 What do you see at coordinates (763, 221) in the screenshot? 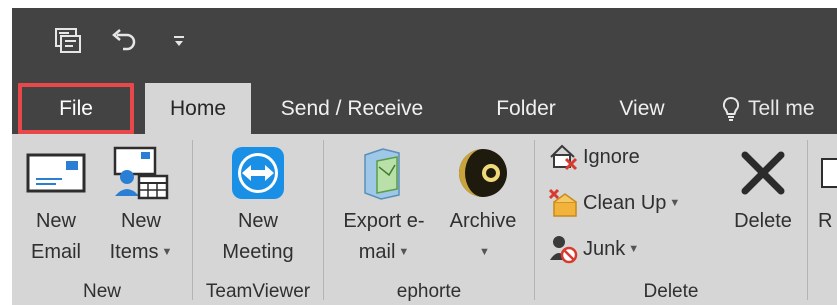
I see `delete-label: Delete` at bounding box center [763, 221].